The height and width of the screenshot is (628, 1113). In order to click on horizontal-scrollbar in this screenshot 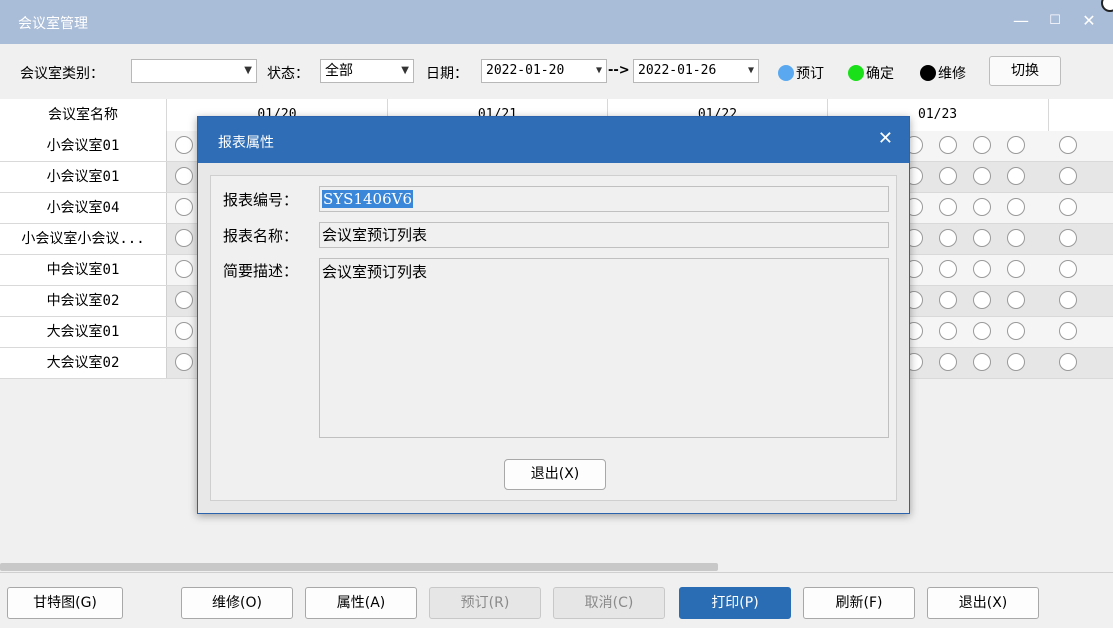, I will do `click(359, 567)`.